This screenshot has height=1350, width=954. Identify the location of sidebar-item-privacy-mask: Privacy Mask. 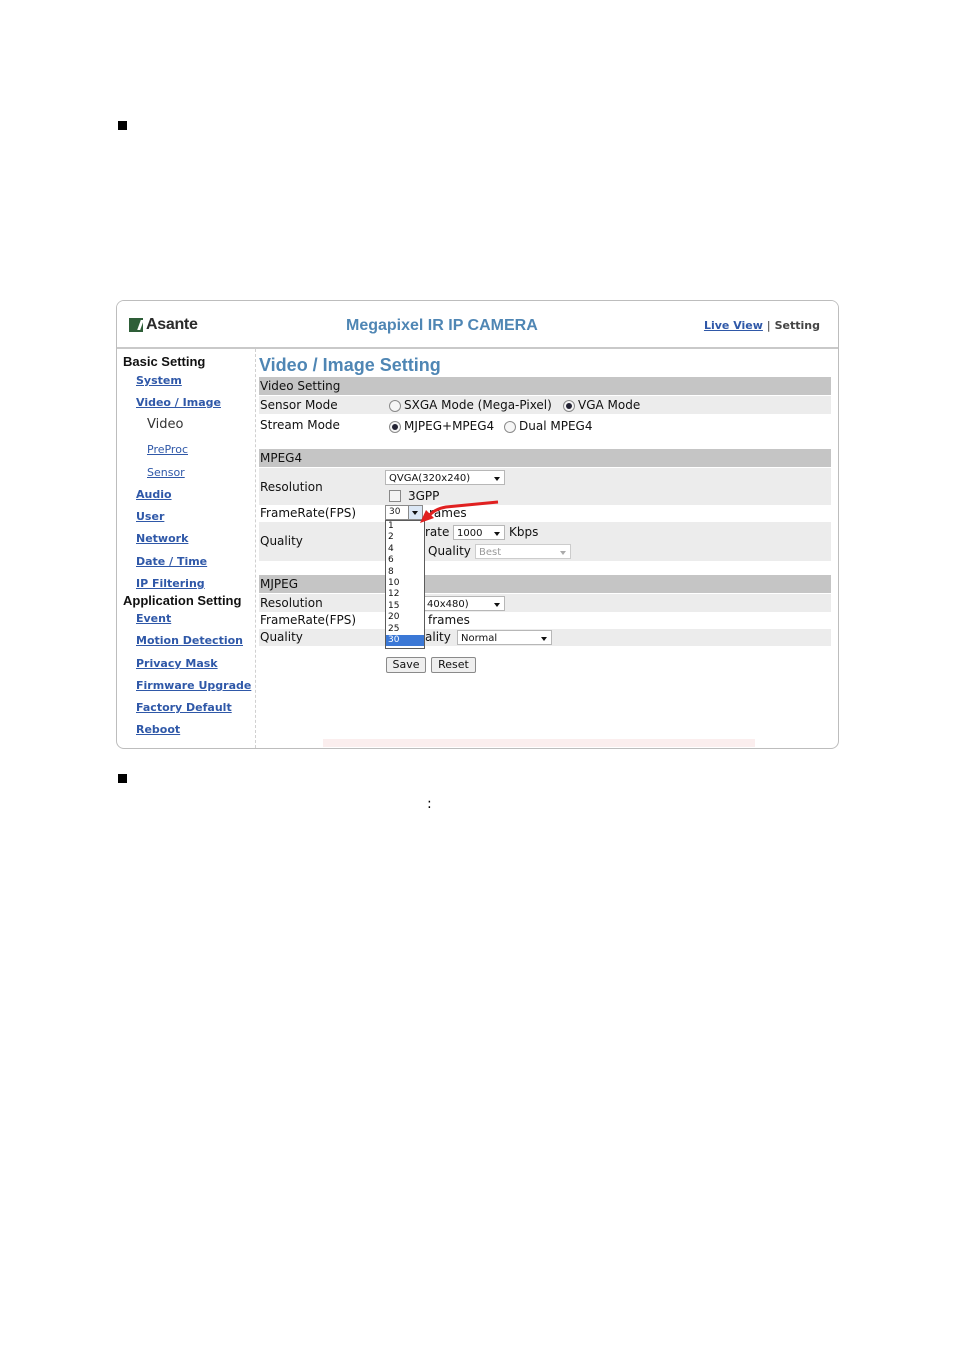
(177, 663).